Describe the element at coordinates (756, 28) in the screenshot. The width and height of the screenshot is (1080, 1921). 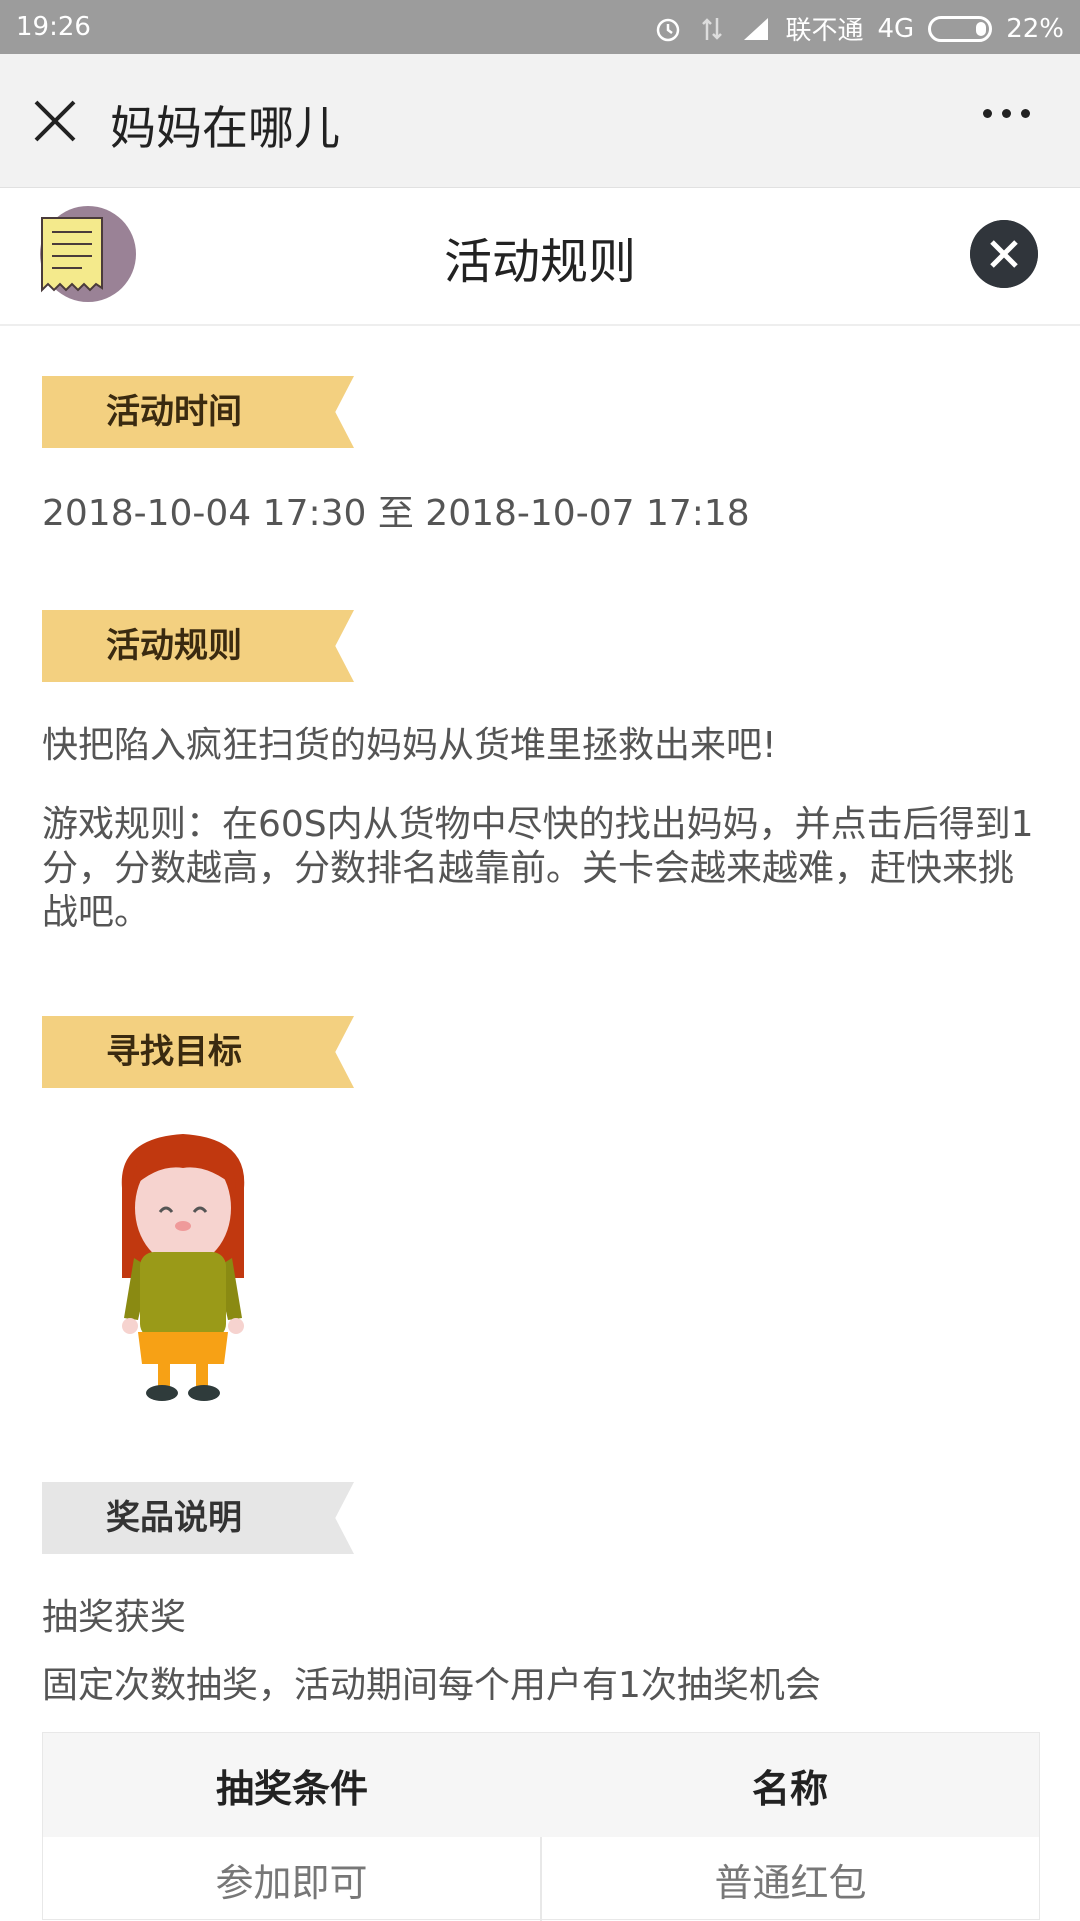
I see `signal-icon` at that location.